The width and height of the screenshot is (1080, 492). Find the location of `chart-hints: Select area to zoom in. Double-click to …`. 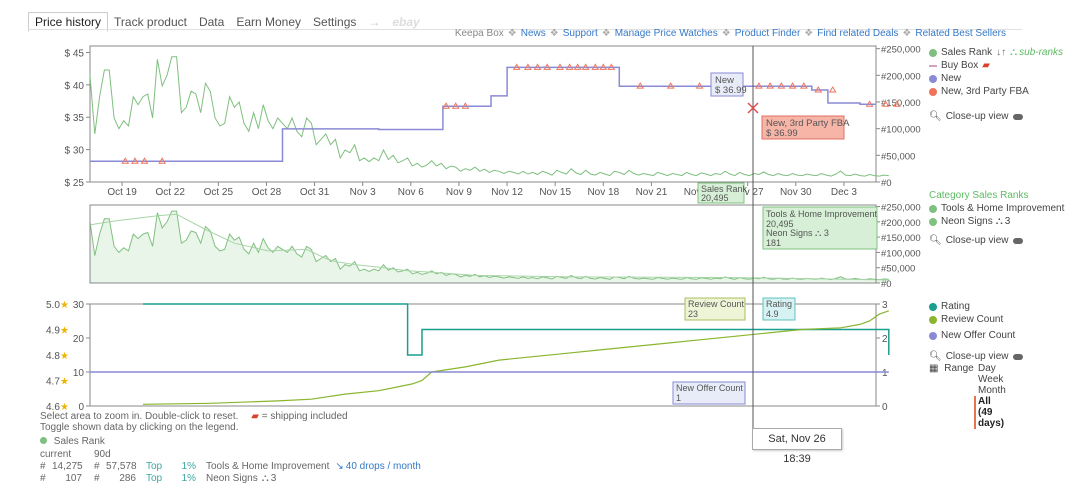

chart-hints: Select area to zoom in. Double-click to … is located at coordinates (194, 429).